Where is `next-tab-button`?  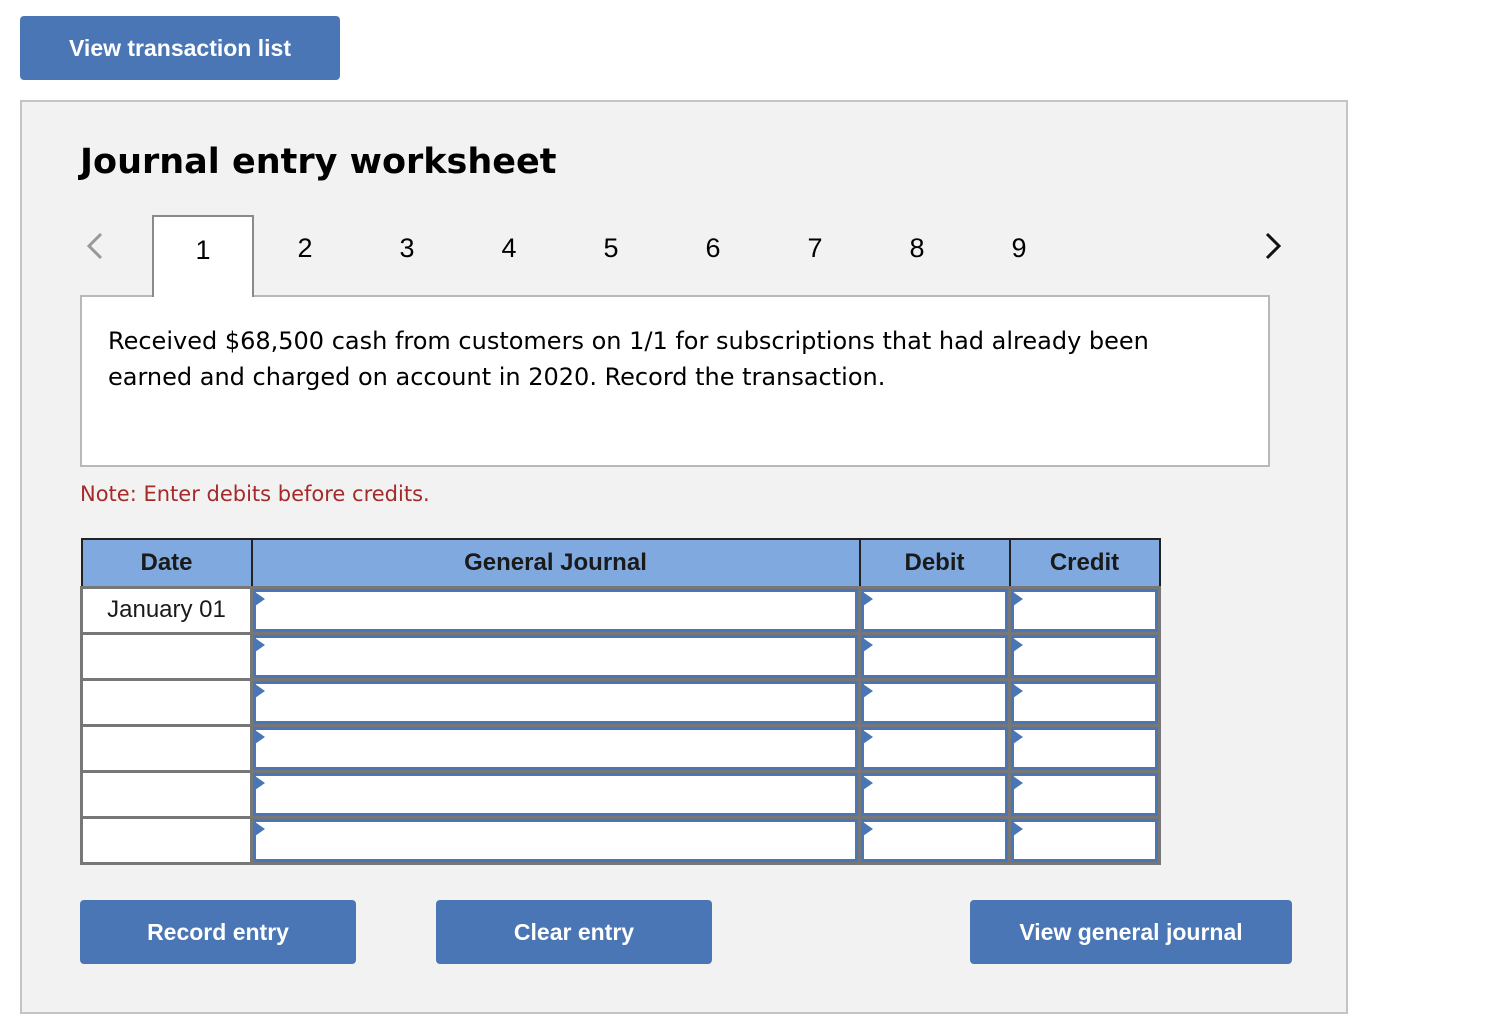 next-tab-button is located at coordinates (1273, 246).